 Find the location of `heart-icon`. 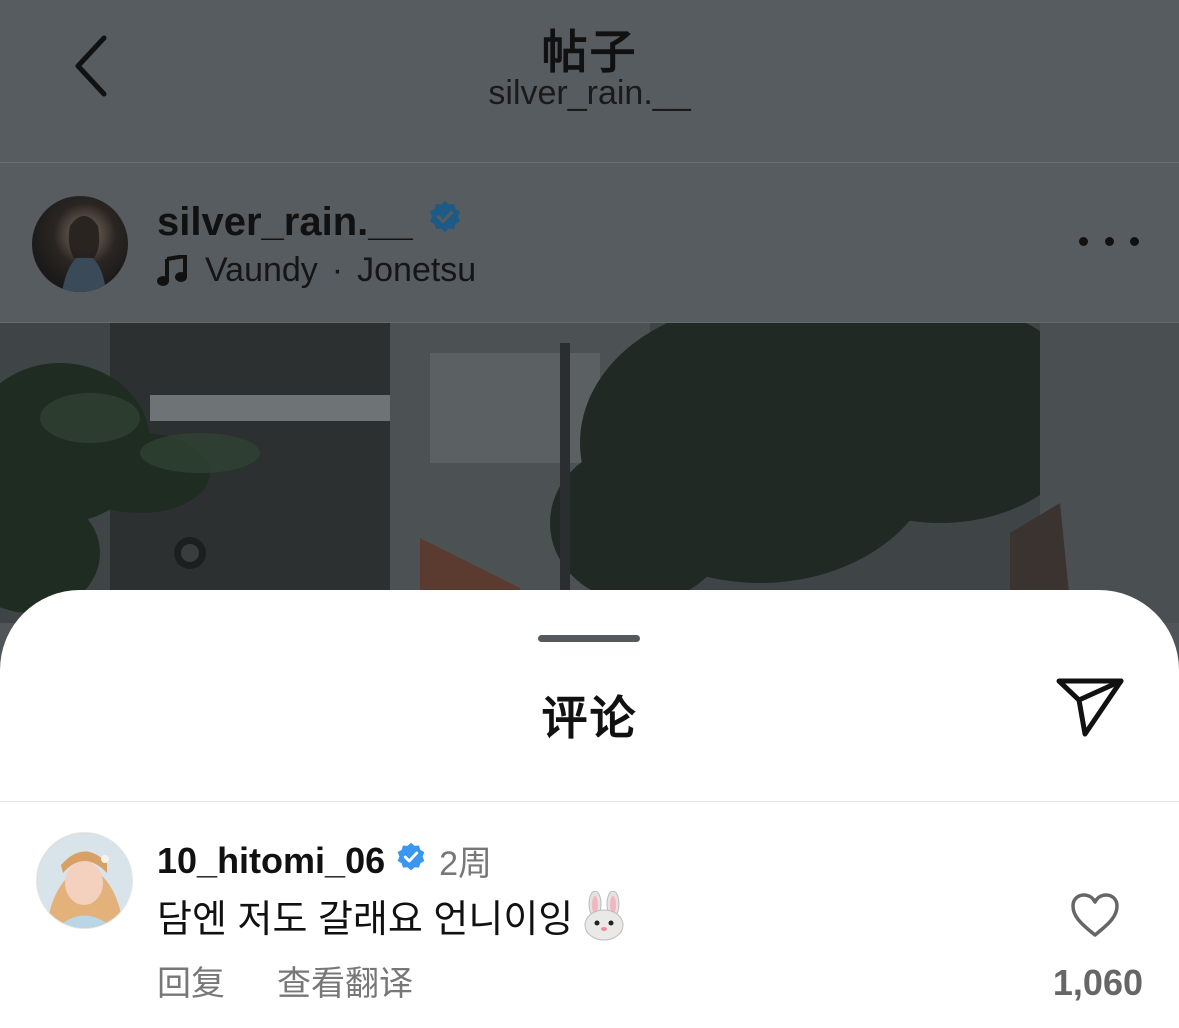

heart-icon is located at coordinates (1095, 915).